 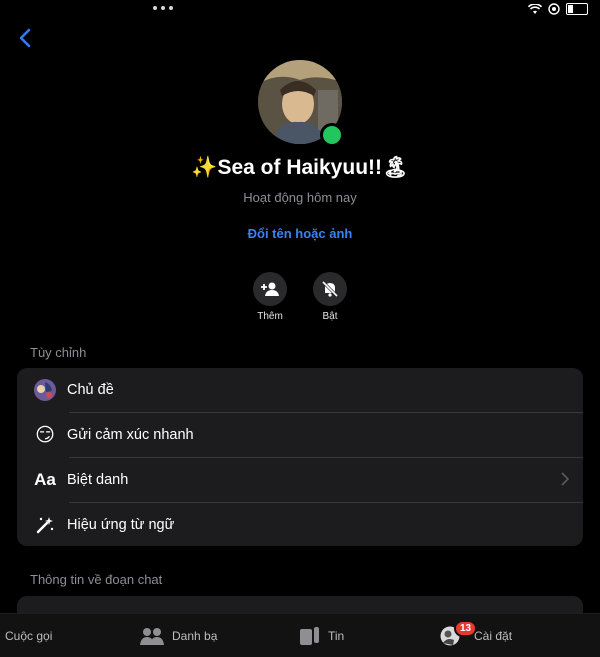 I want to click on theme-icon, so click(x=45, y=390).